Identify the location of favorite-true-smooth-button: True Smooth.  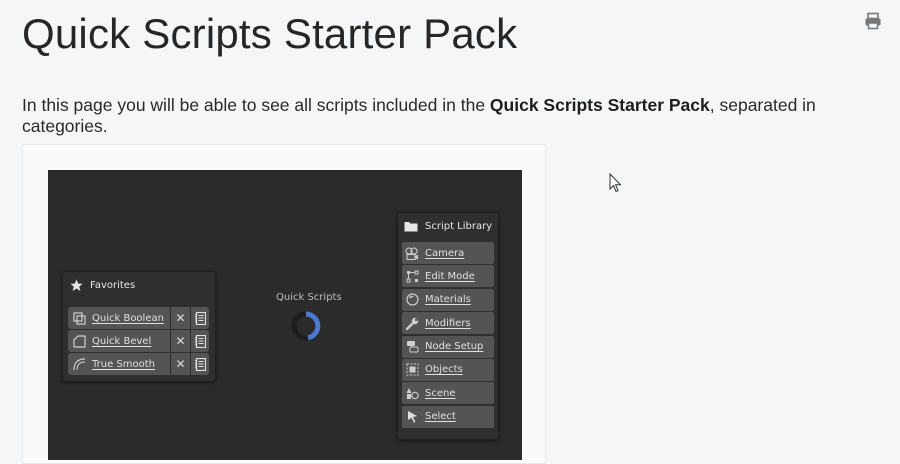
(119, 364).